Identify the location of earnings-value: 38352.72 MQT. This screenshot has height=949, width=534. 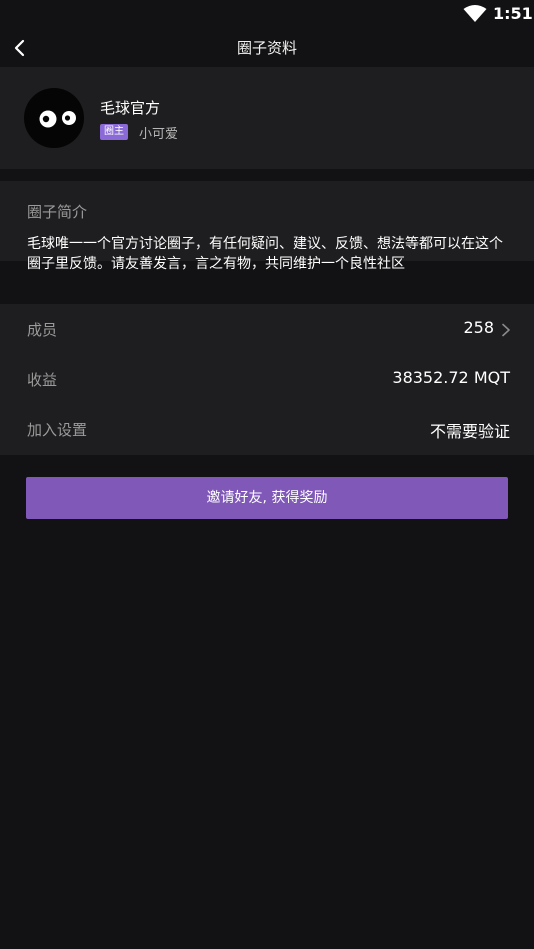
(451, 377).